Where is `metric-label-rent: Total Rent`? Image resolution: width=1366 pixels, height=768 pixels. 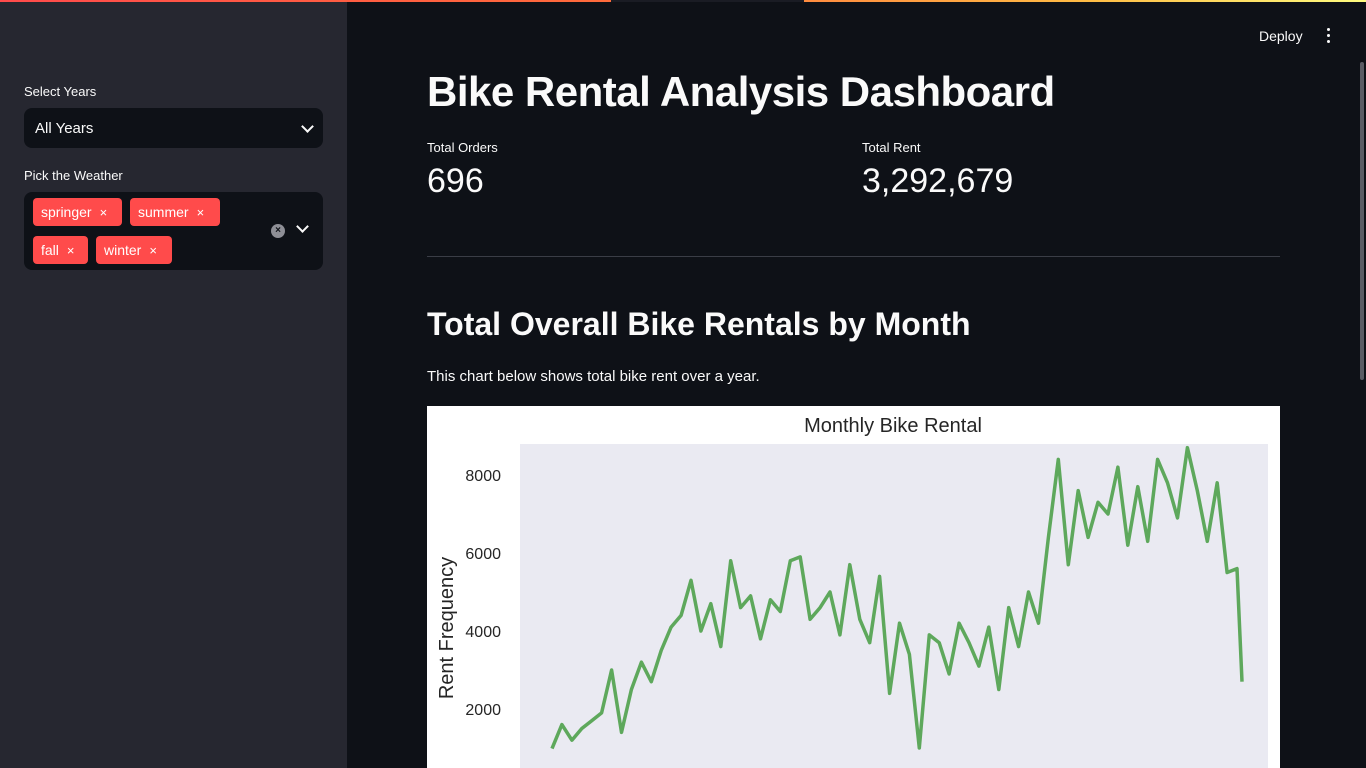 metric-label-rent: Total Rent is located at coordinates (891, 147).